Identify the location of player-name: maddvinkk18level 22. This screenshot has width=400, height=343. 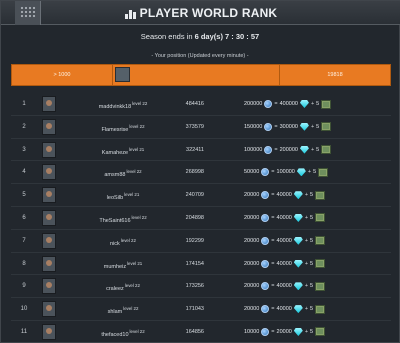
(123, 105).